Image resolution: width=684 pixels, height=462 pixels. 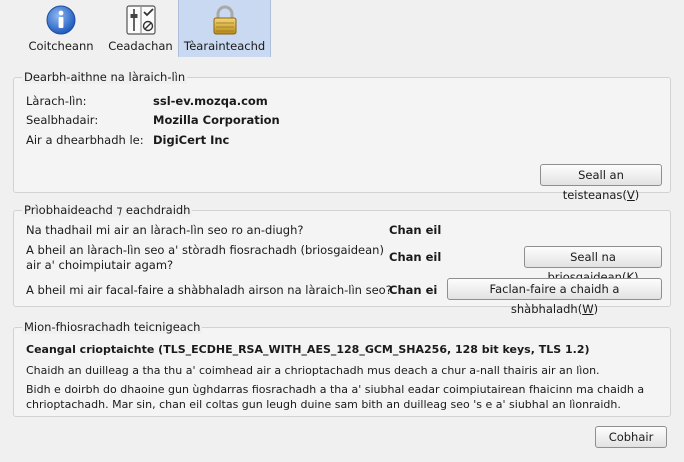 What do you see at coordinates (85, 140) in the screenshot?
I see `verifier-label: Air a dhearbhadh le:` at bounding box center [85, 140].